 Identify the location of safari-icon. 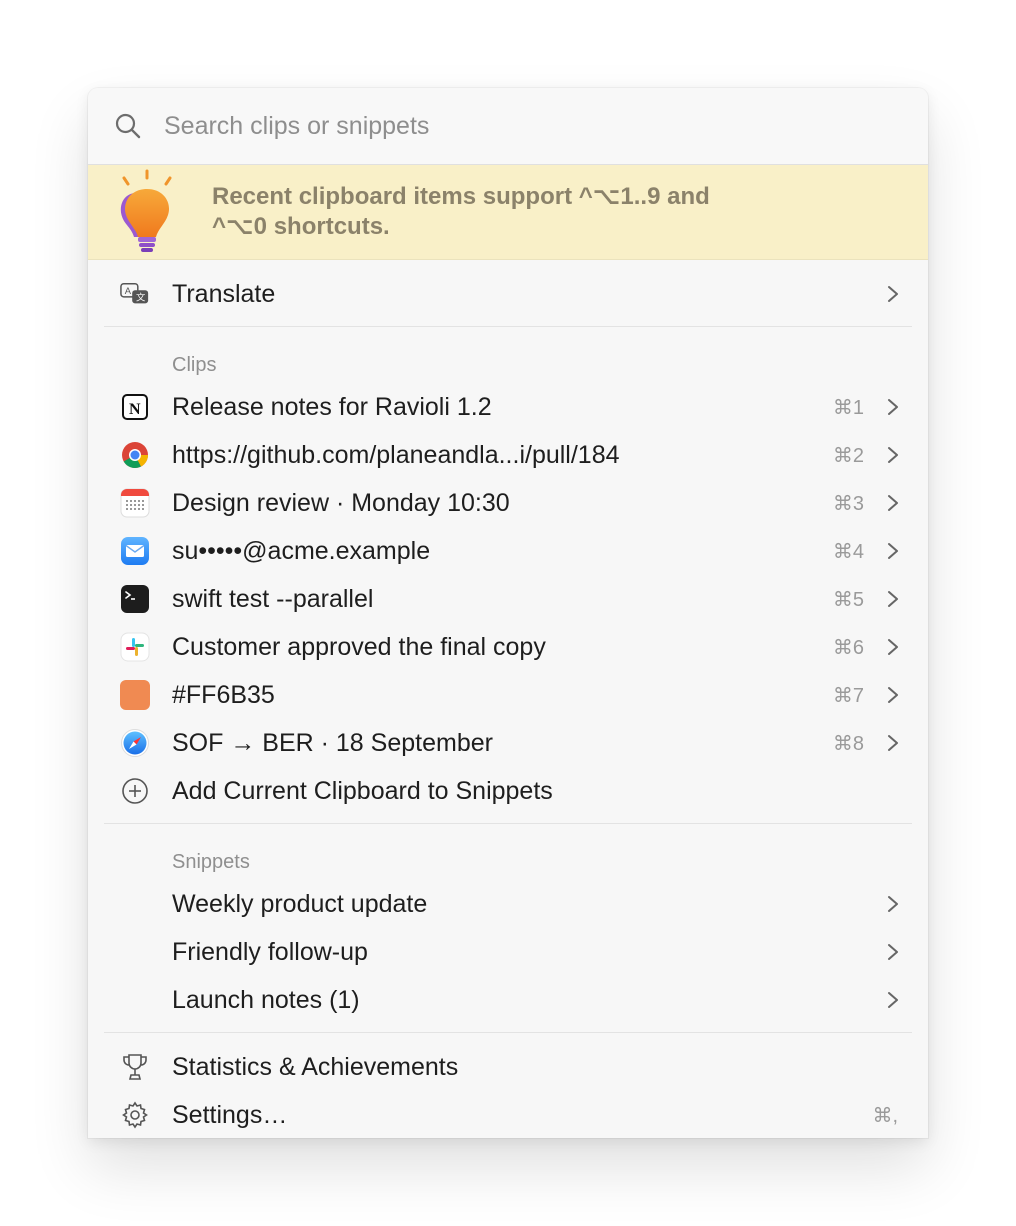
(135, 743).